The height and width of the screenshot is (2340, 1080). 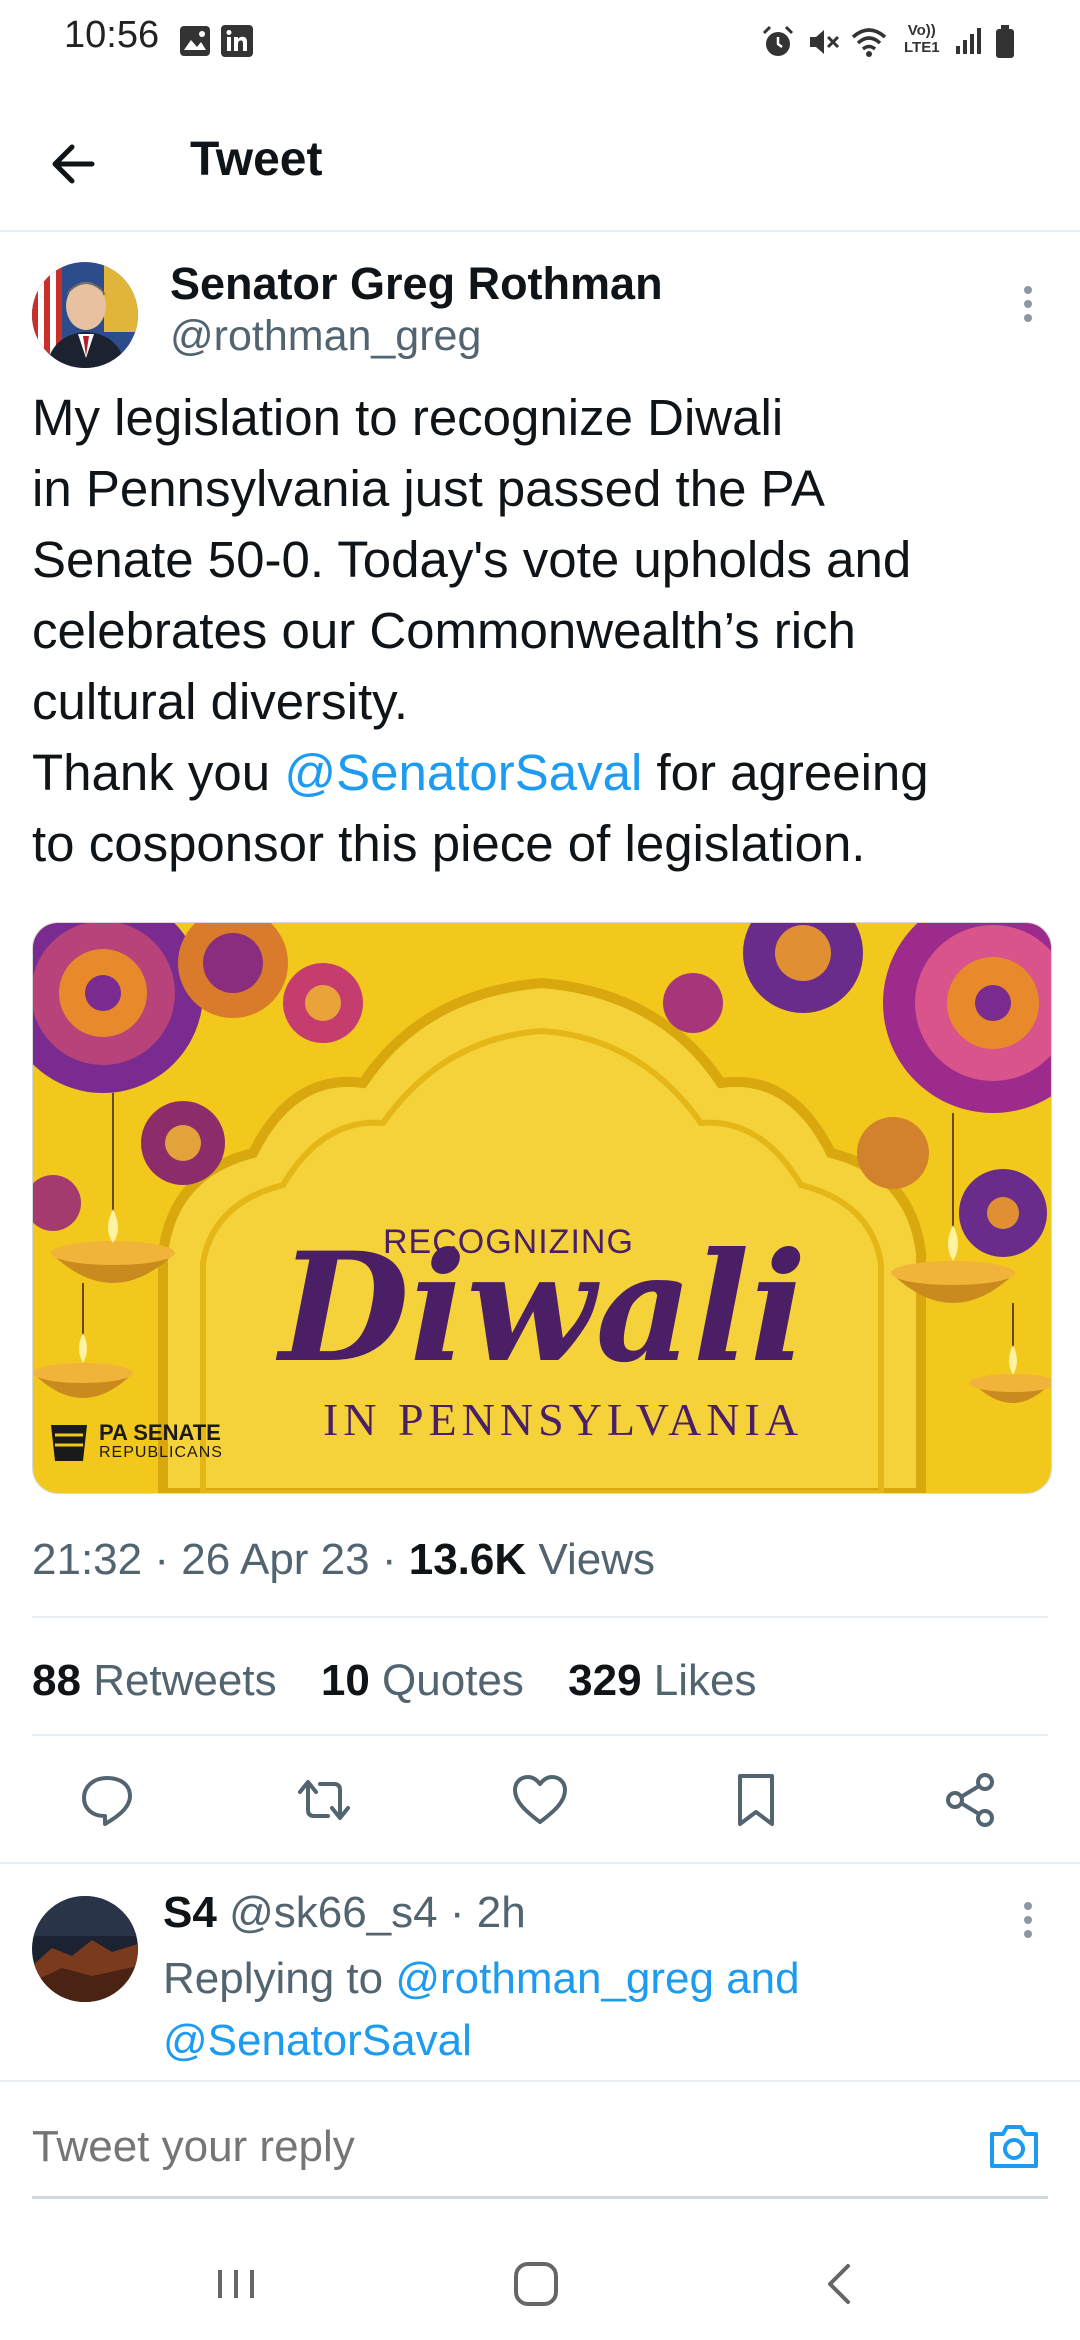 What do you see at coordinates (605, 1680) in the screenshot?
I see `likes-count: 329` at bounding box center [605, 1680].